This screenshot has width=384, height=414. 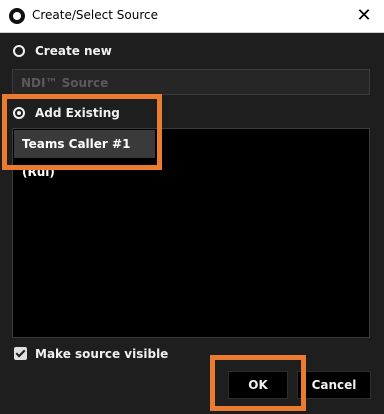 What do you see at coordinates (191, 82) in the screenshot?
I see `ndi-source-input: NDI™ Source` at bounding box center [191, 82].